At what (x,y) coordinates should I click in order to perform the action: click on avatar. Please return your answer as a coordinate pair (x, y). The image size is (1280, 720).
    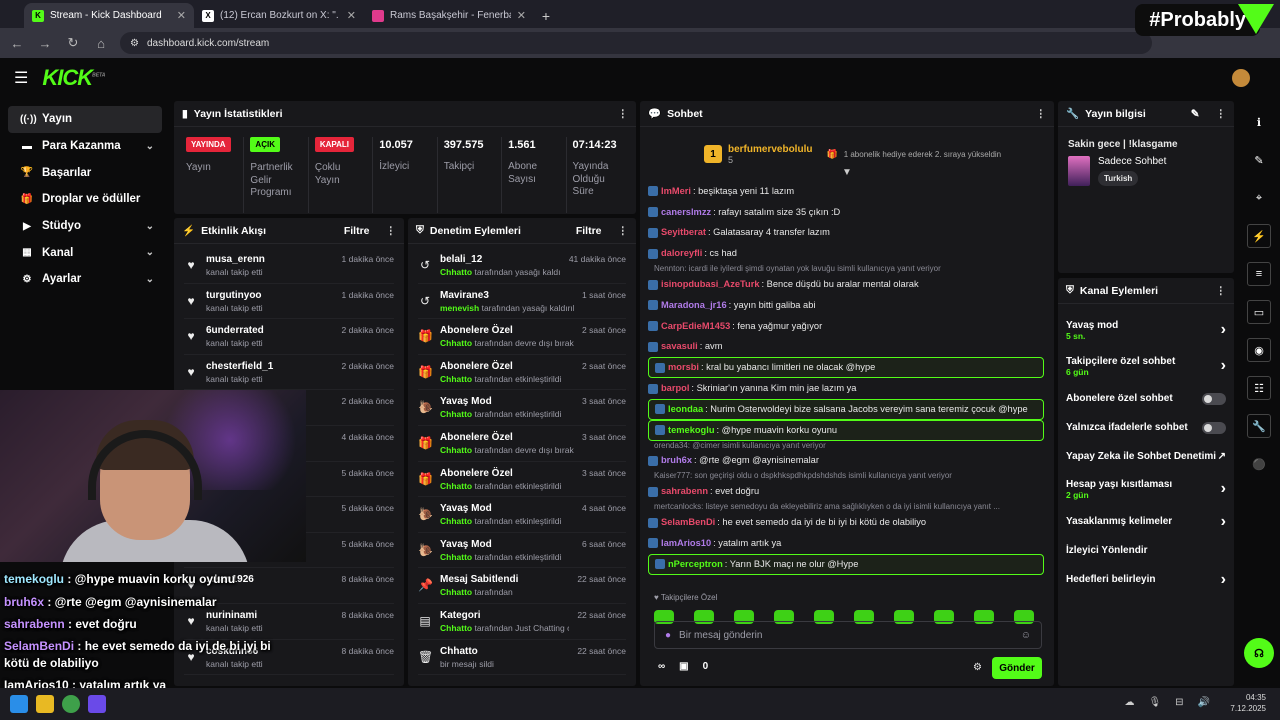
    Looking at the image, I should click on (1241, 78).